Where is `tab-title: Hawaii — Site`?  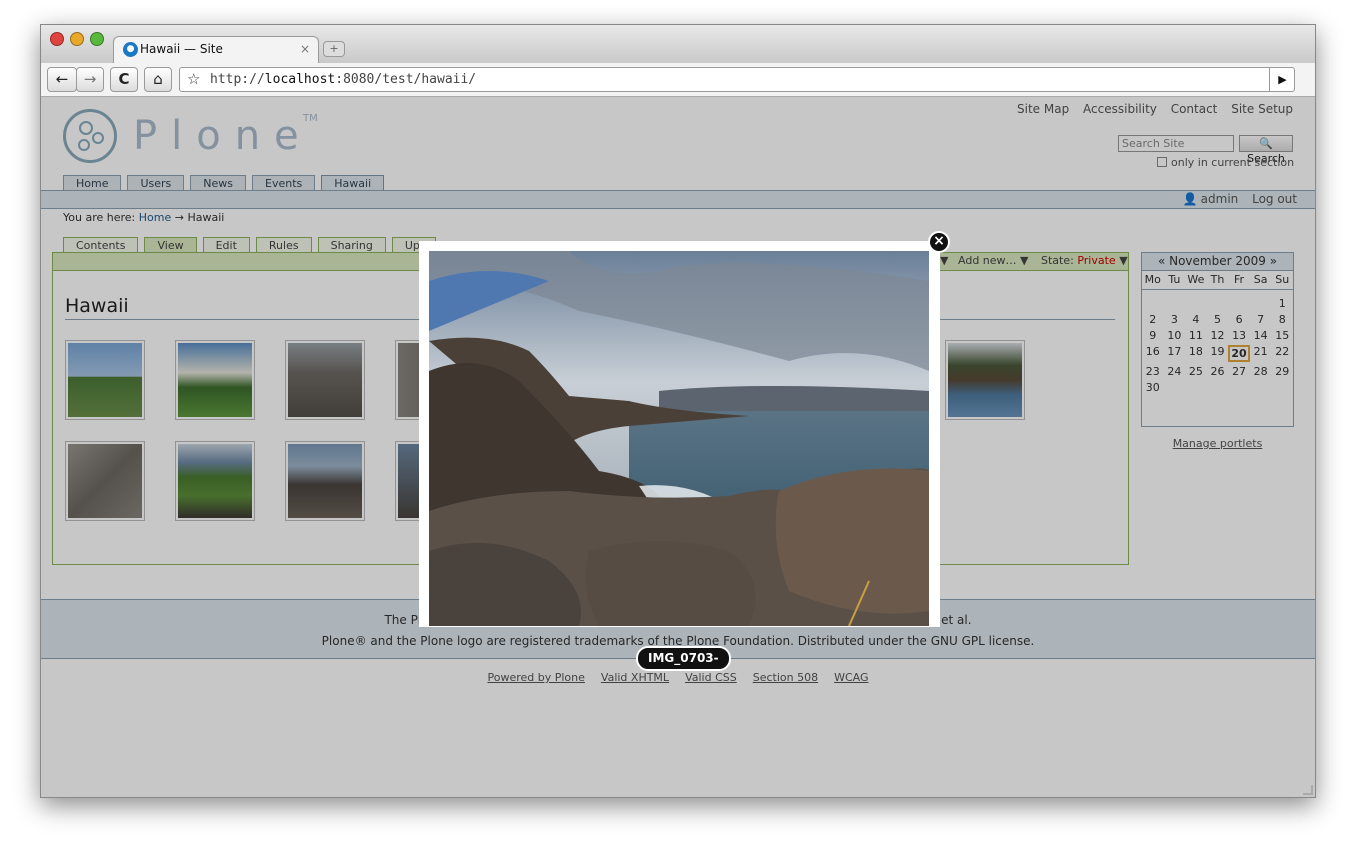
tab-title: Hawaii — Site is located at coordinates (181, 49).